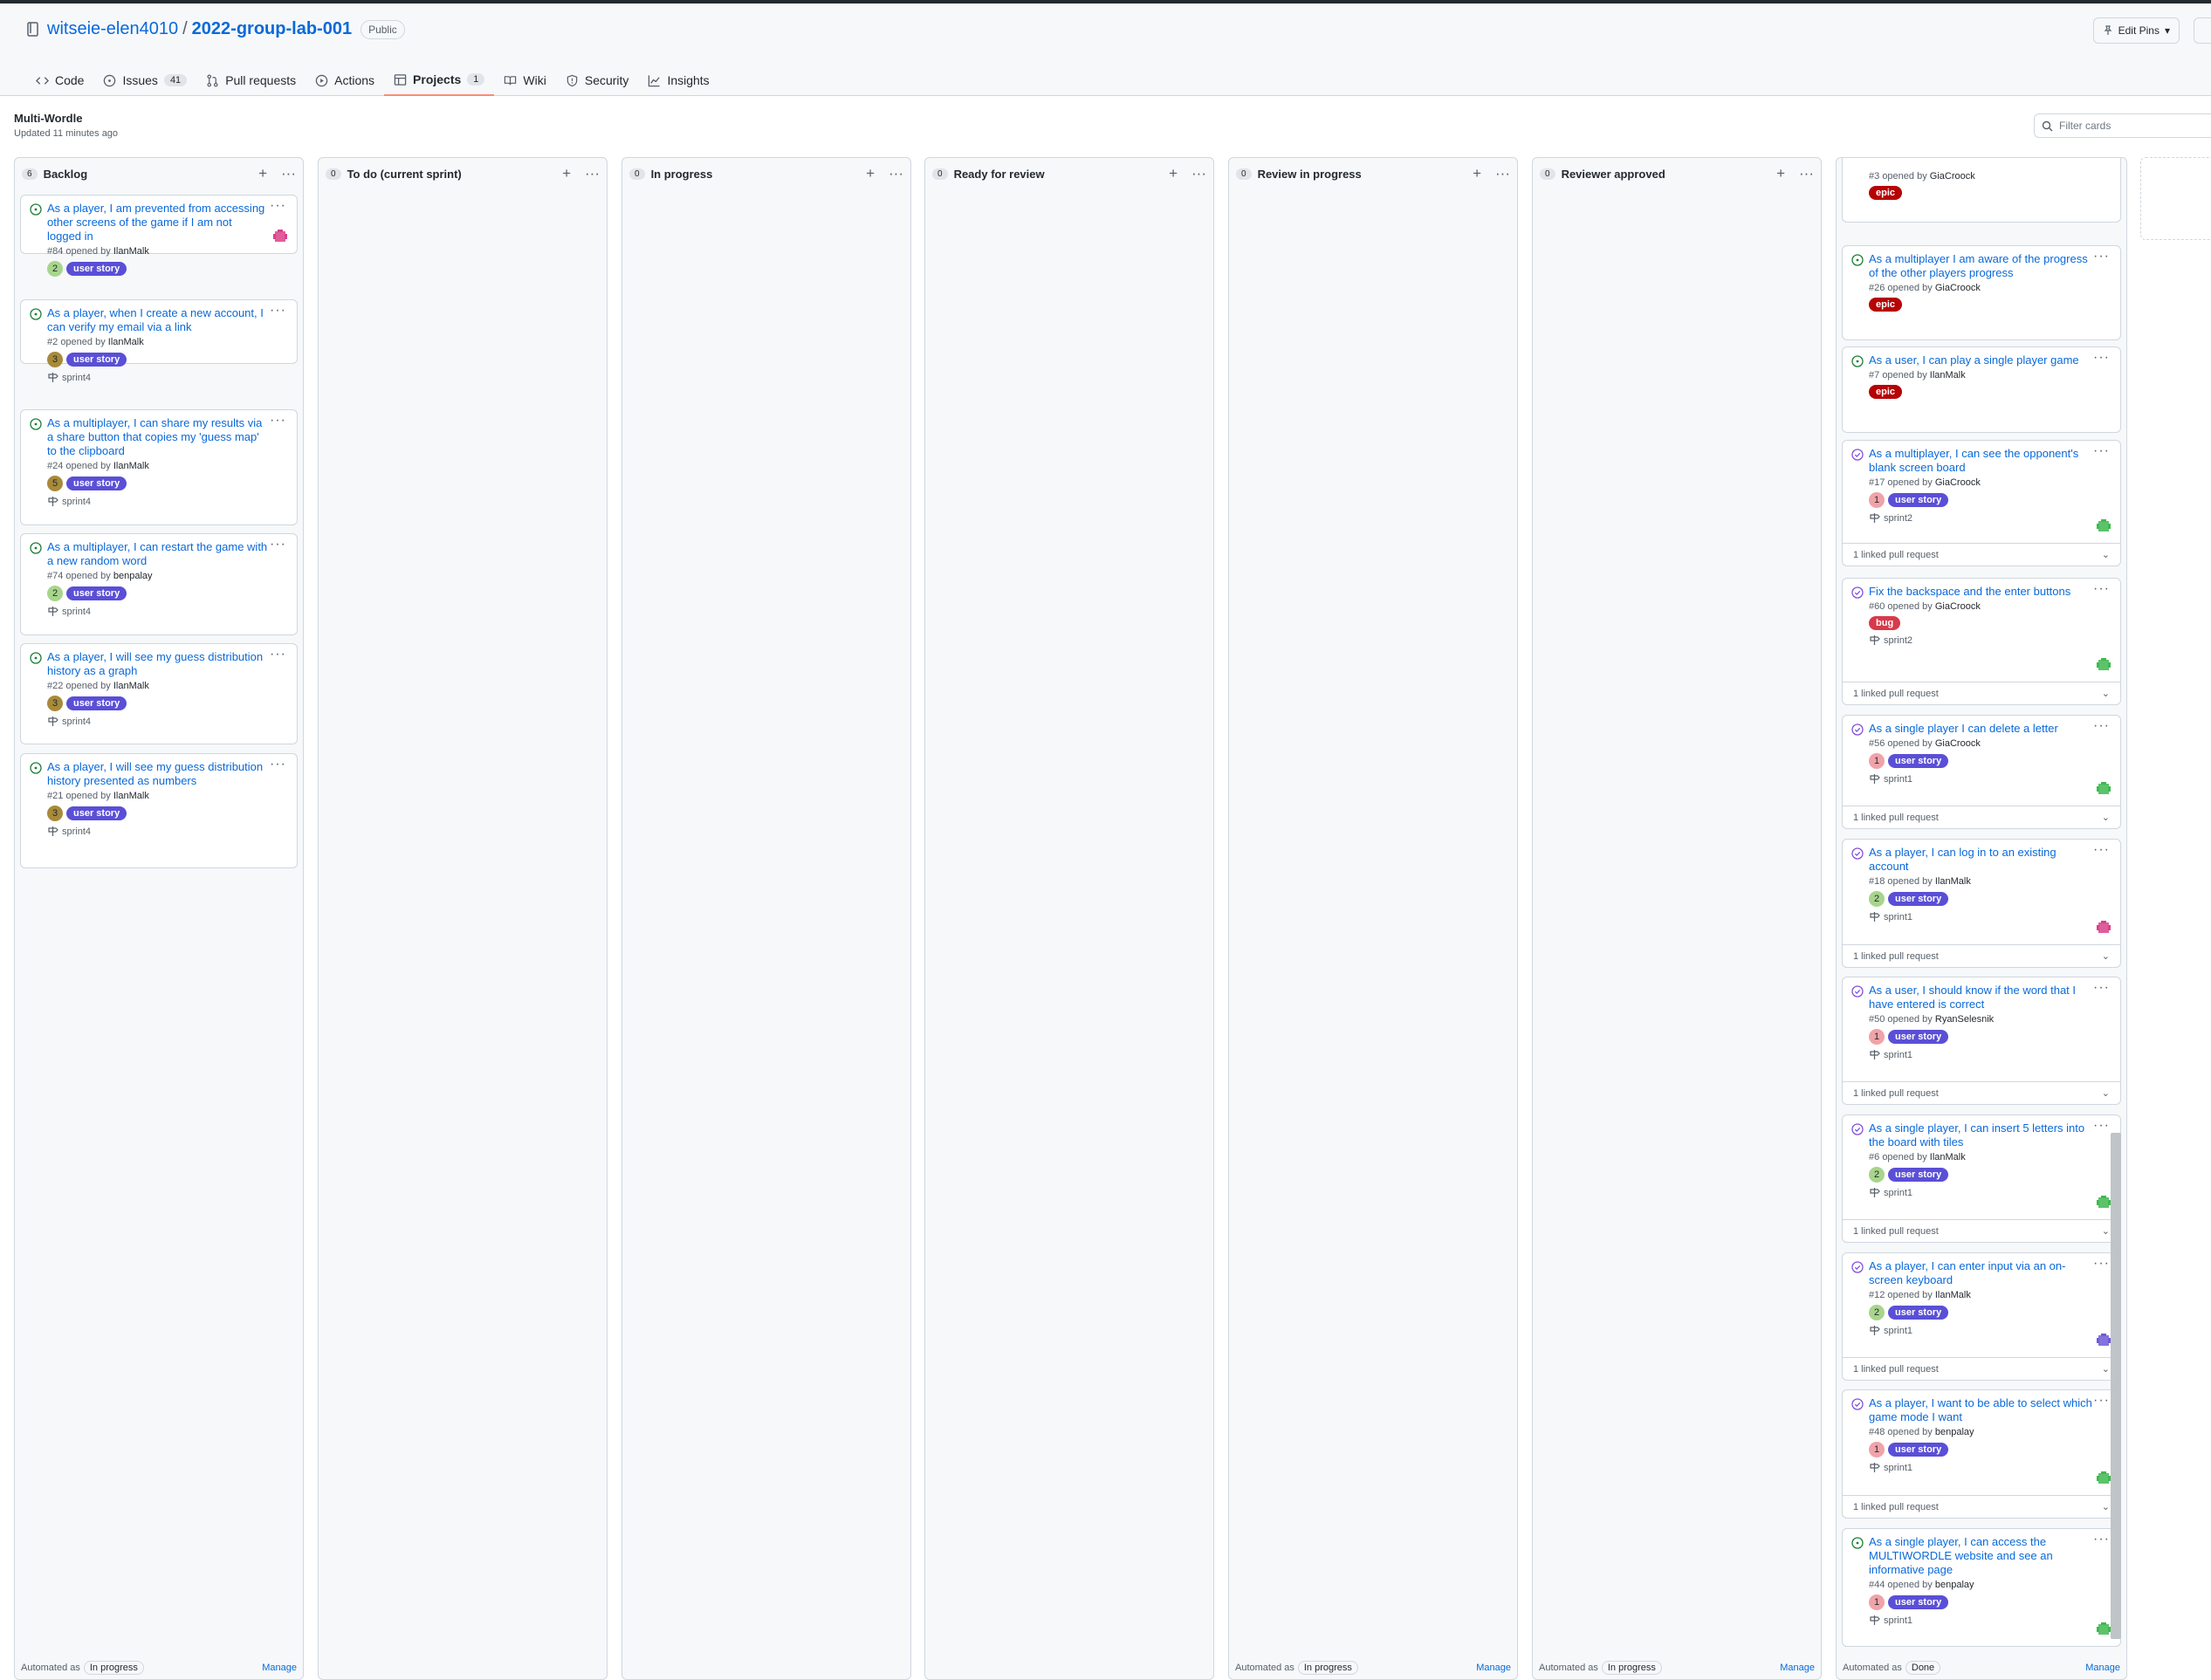  I want to click on tab-wiki: Wiki, so click(524, 80).